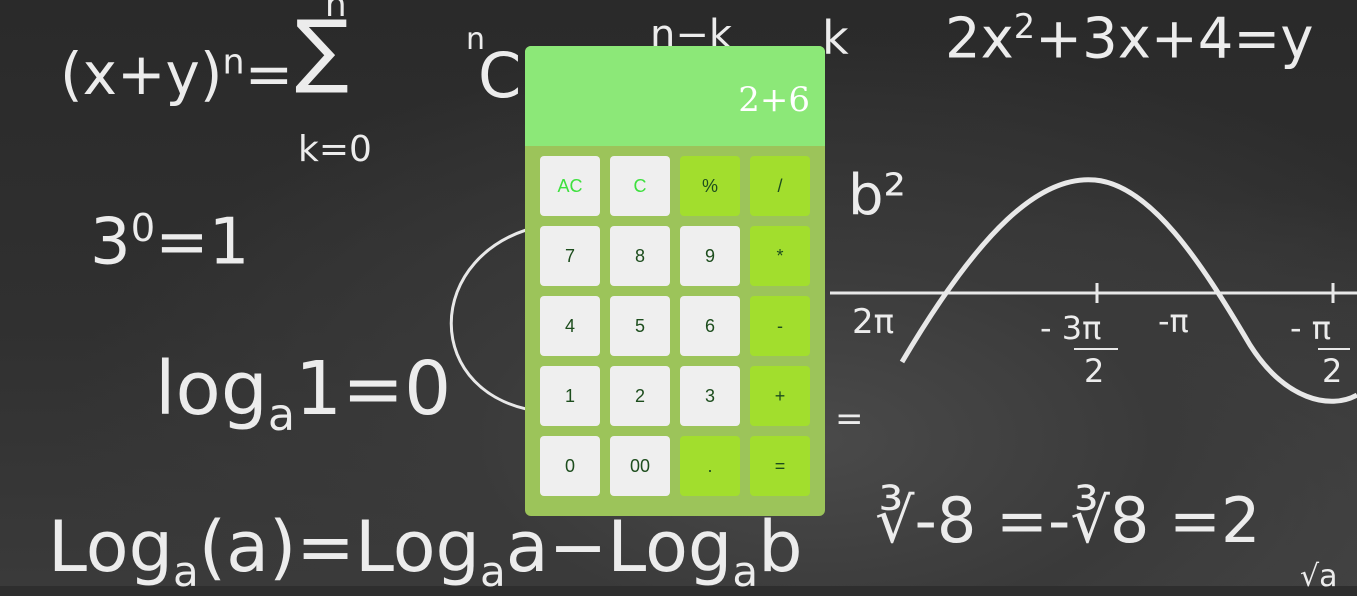 The width and height of the screenshot is (1357, 596). Describe the element at coordinates (710, 396) in the screenshot. I see `digit-3-key: 3` at that location.